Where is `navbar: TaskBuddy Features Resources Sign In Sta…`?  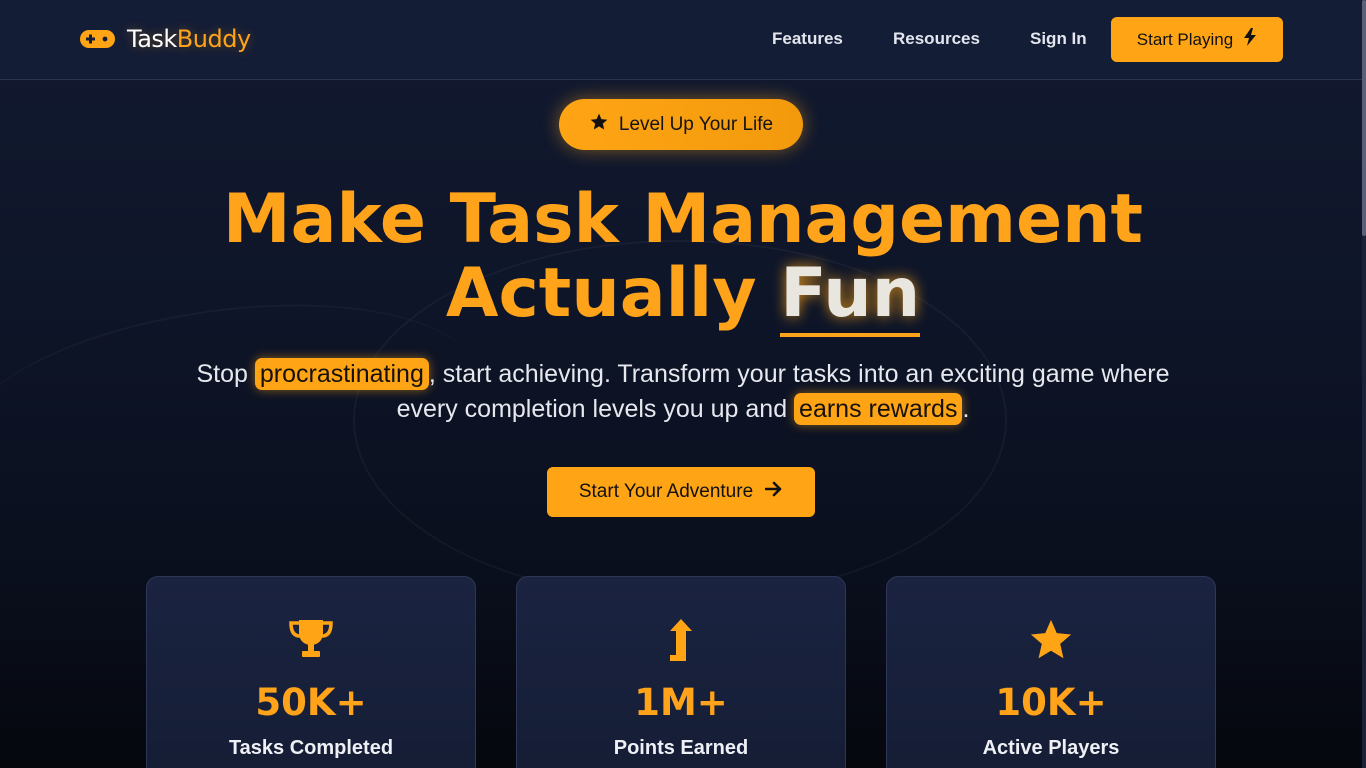
navbar: TaskBuddy Features Resources Sign In Sta… is located at coordinates (683, 40).